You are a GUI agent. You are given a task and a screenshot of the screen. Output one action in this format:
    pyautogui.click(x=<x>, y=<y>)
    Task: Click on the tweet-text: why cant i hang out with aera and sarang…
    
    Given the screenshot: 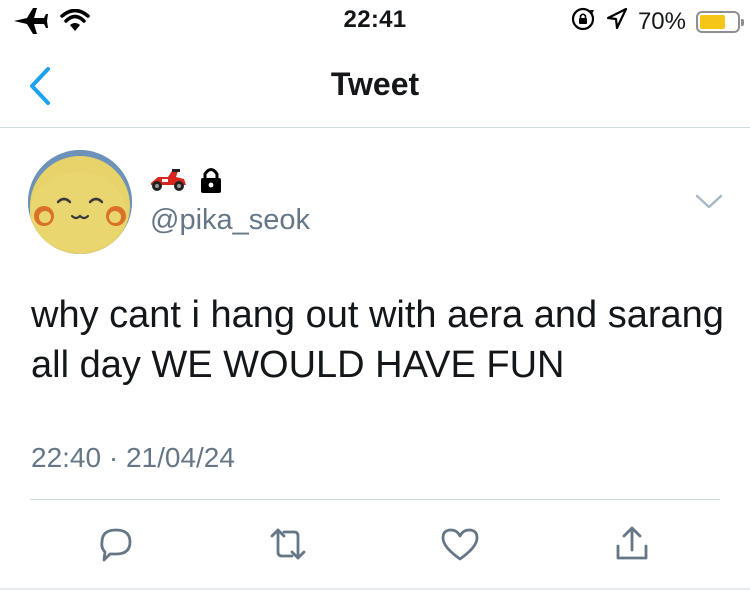 What is the action you would take?
    pyautogui.click(x=377, y=340)
    